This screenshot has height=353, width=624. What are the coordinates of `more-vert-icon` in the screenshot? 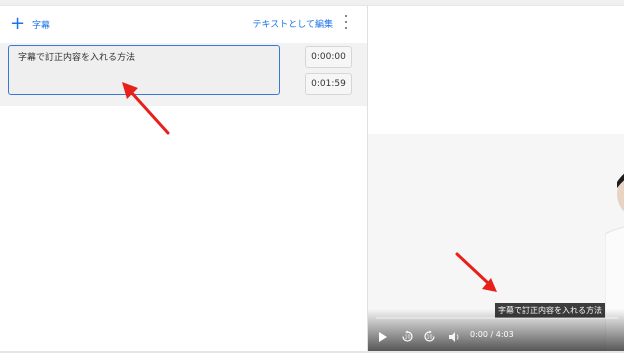 It's located at (346, 22).